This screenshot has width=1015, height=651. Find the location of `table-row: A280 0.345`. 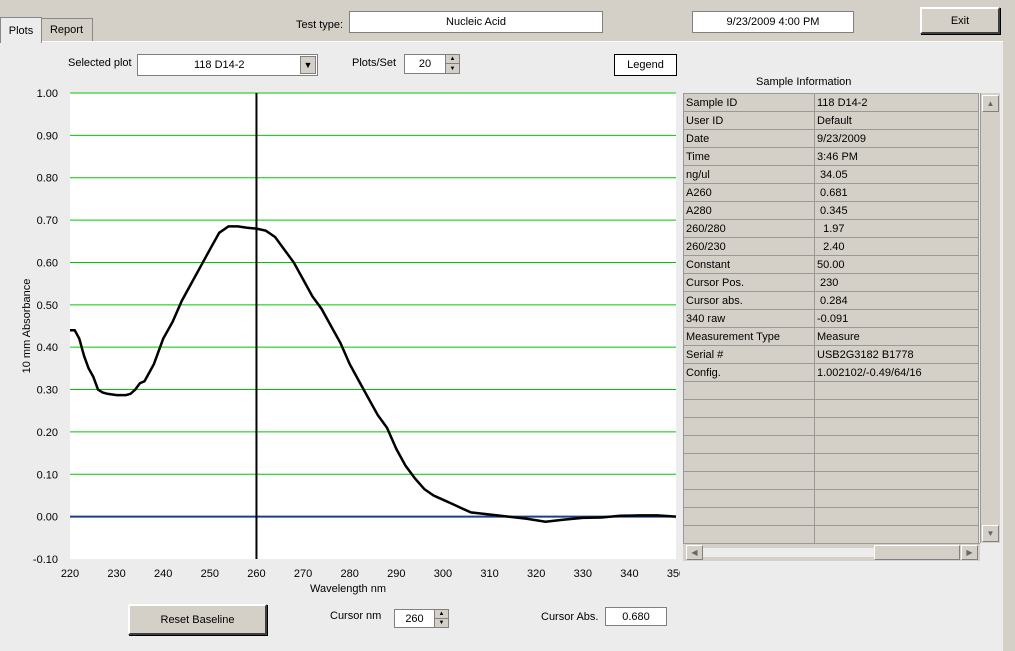

table-row: A280 0.345 is located at coordinates (831, 210).